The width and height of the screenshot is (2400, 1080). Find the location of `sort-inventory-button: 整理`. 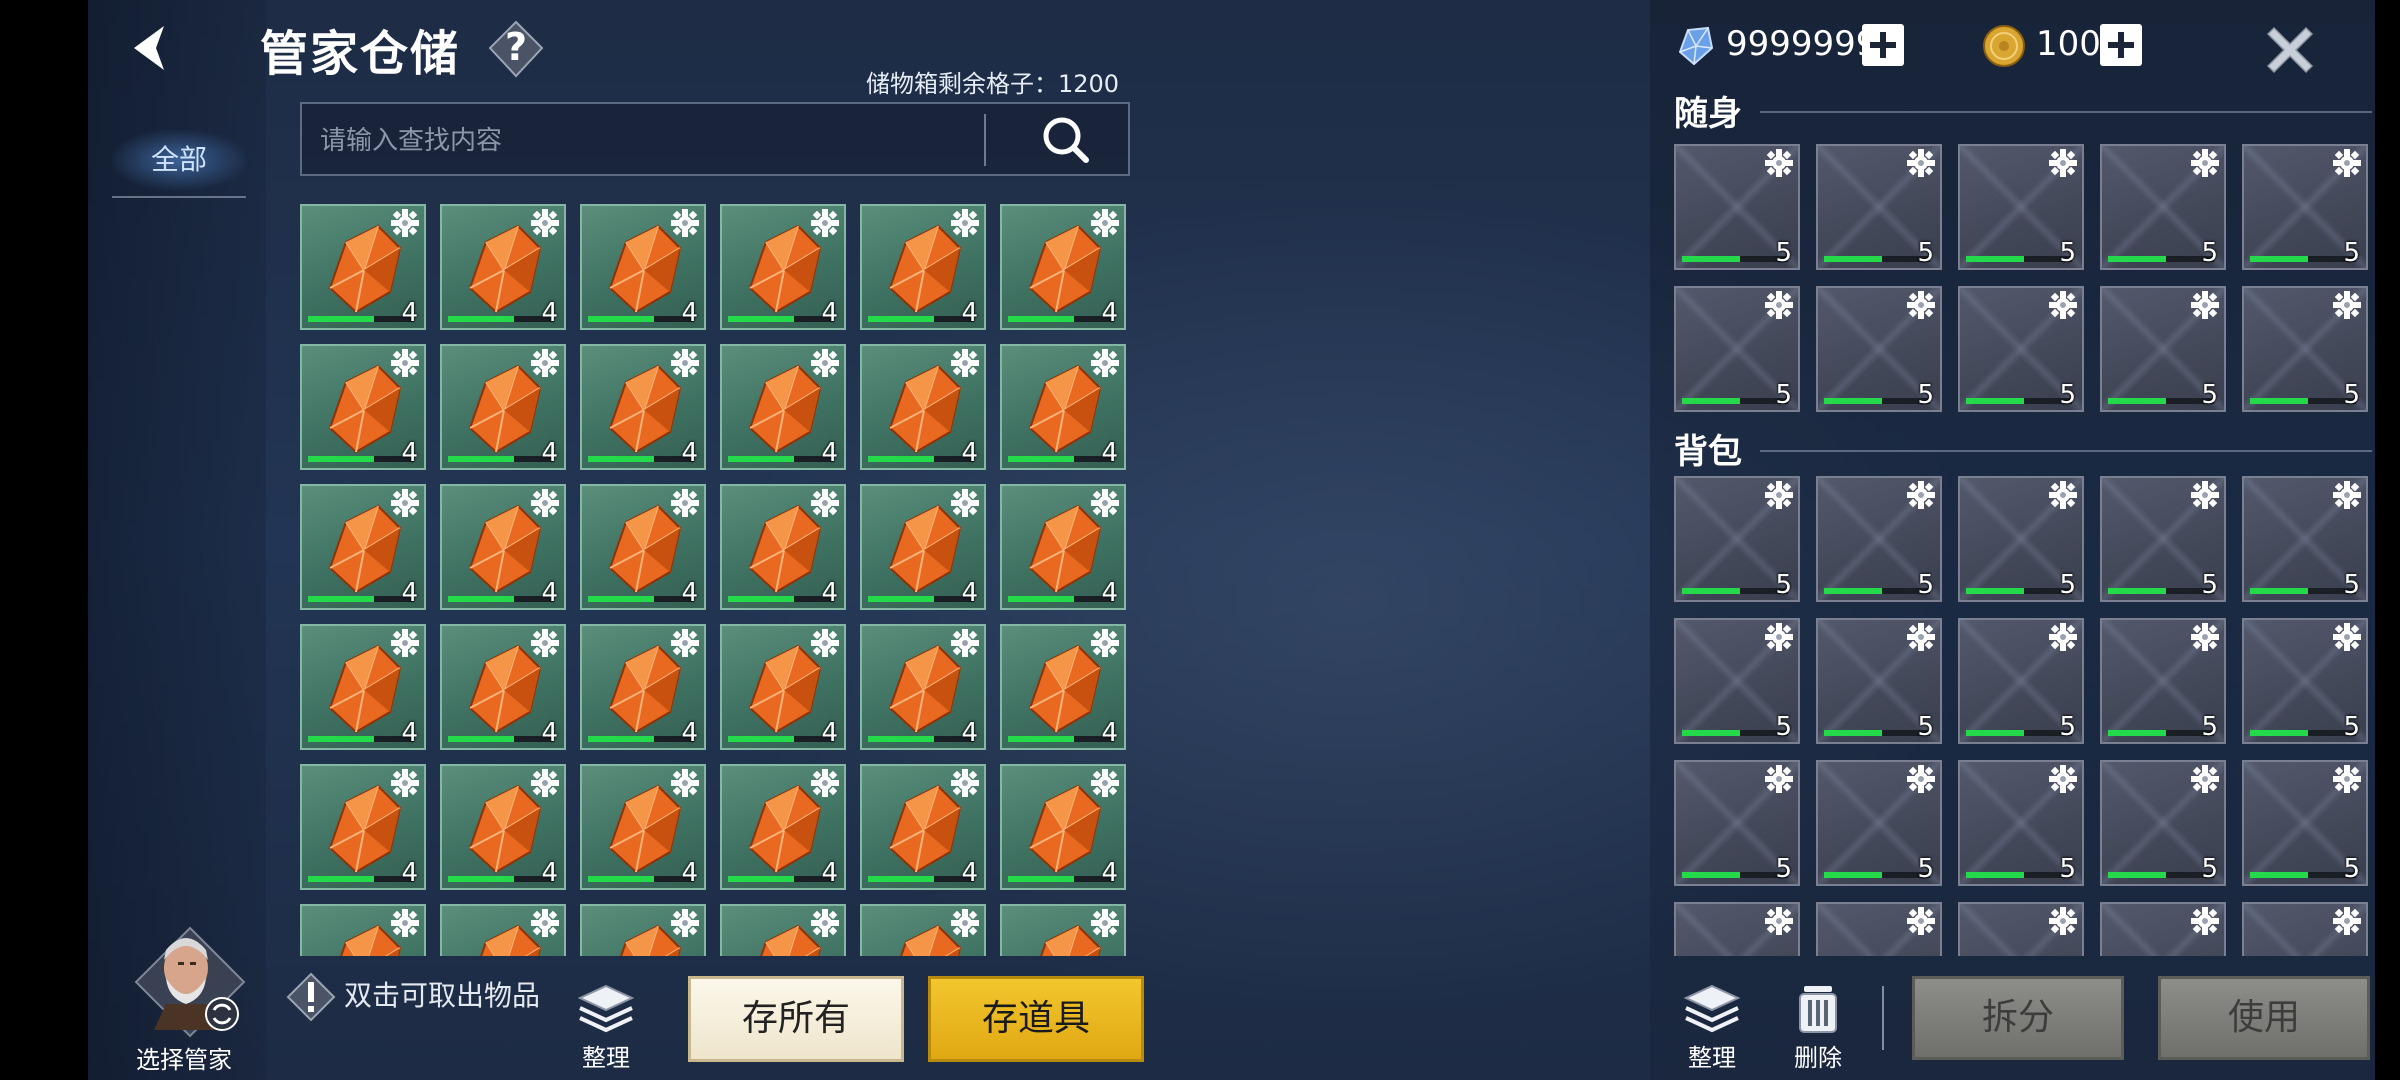

sort-inventory-button: 整理 is located at coordinates (1712, 1027).